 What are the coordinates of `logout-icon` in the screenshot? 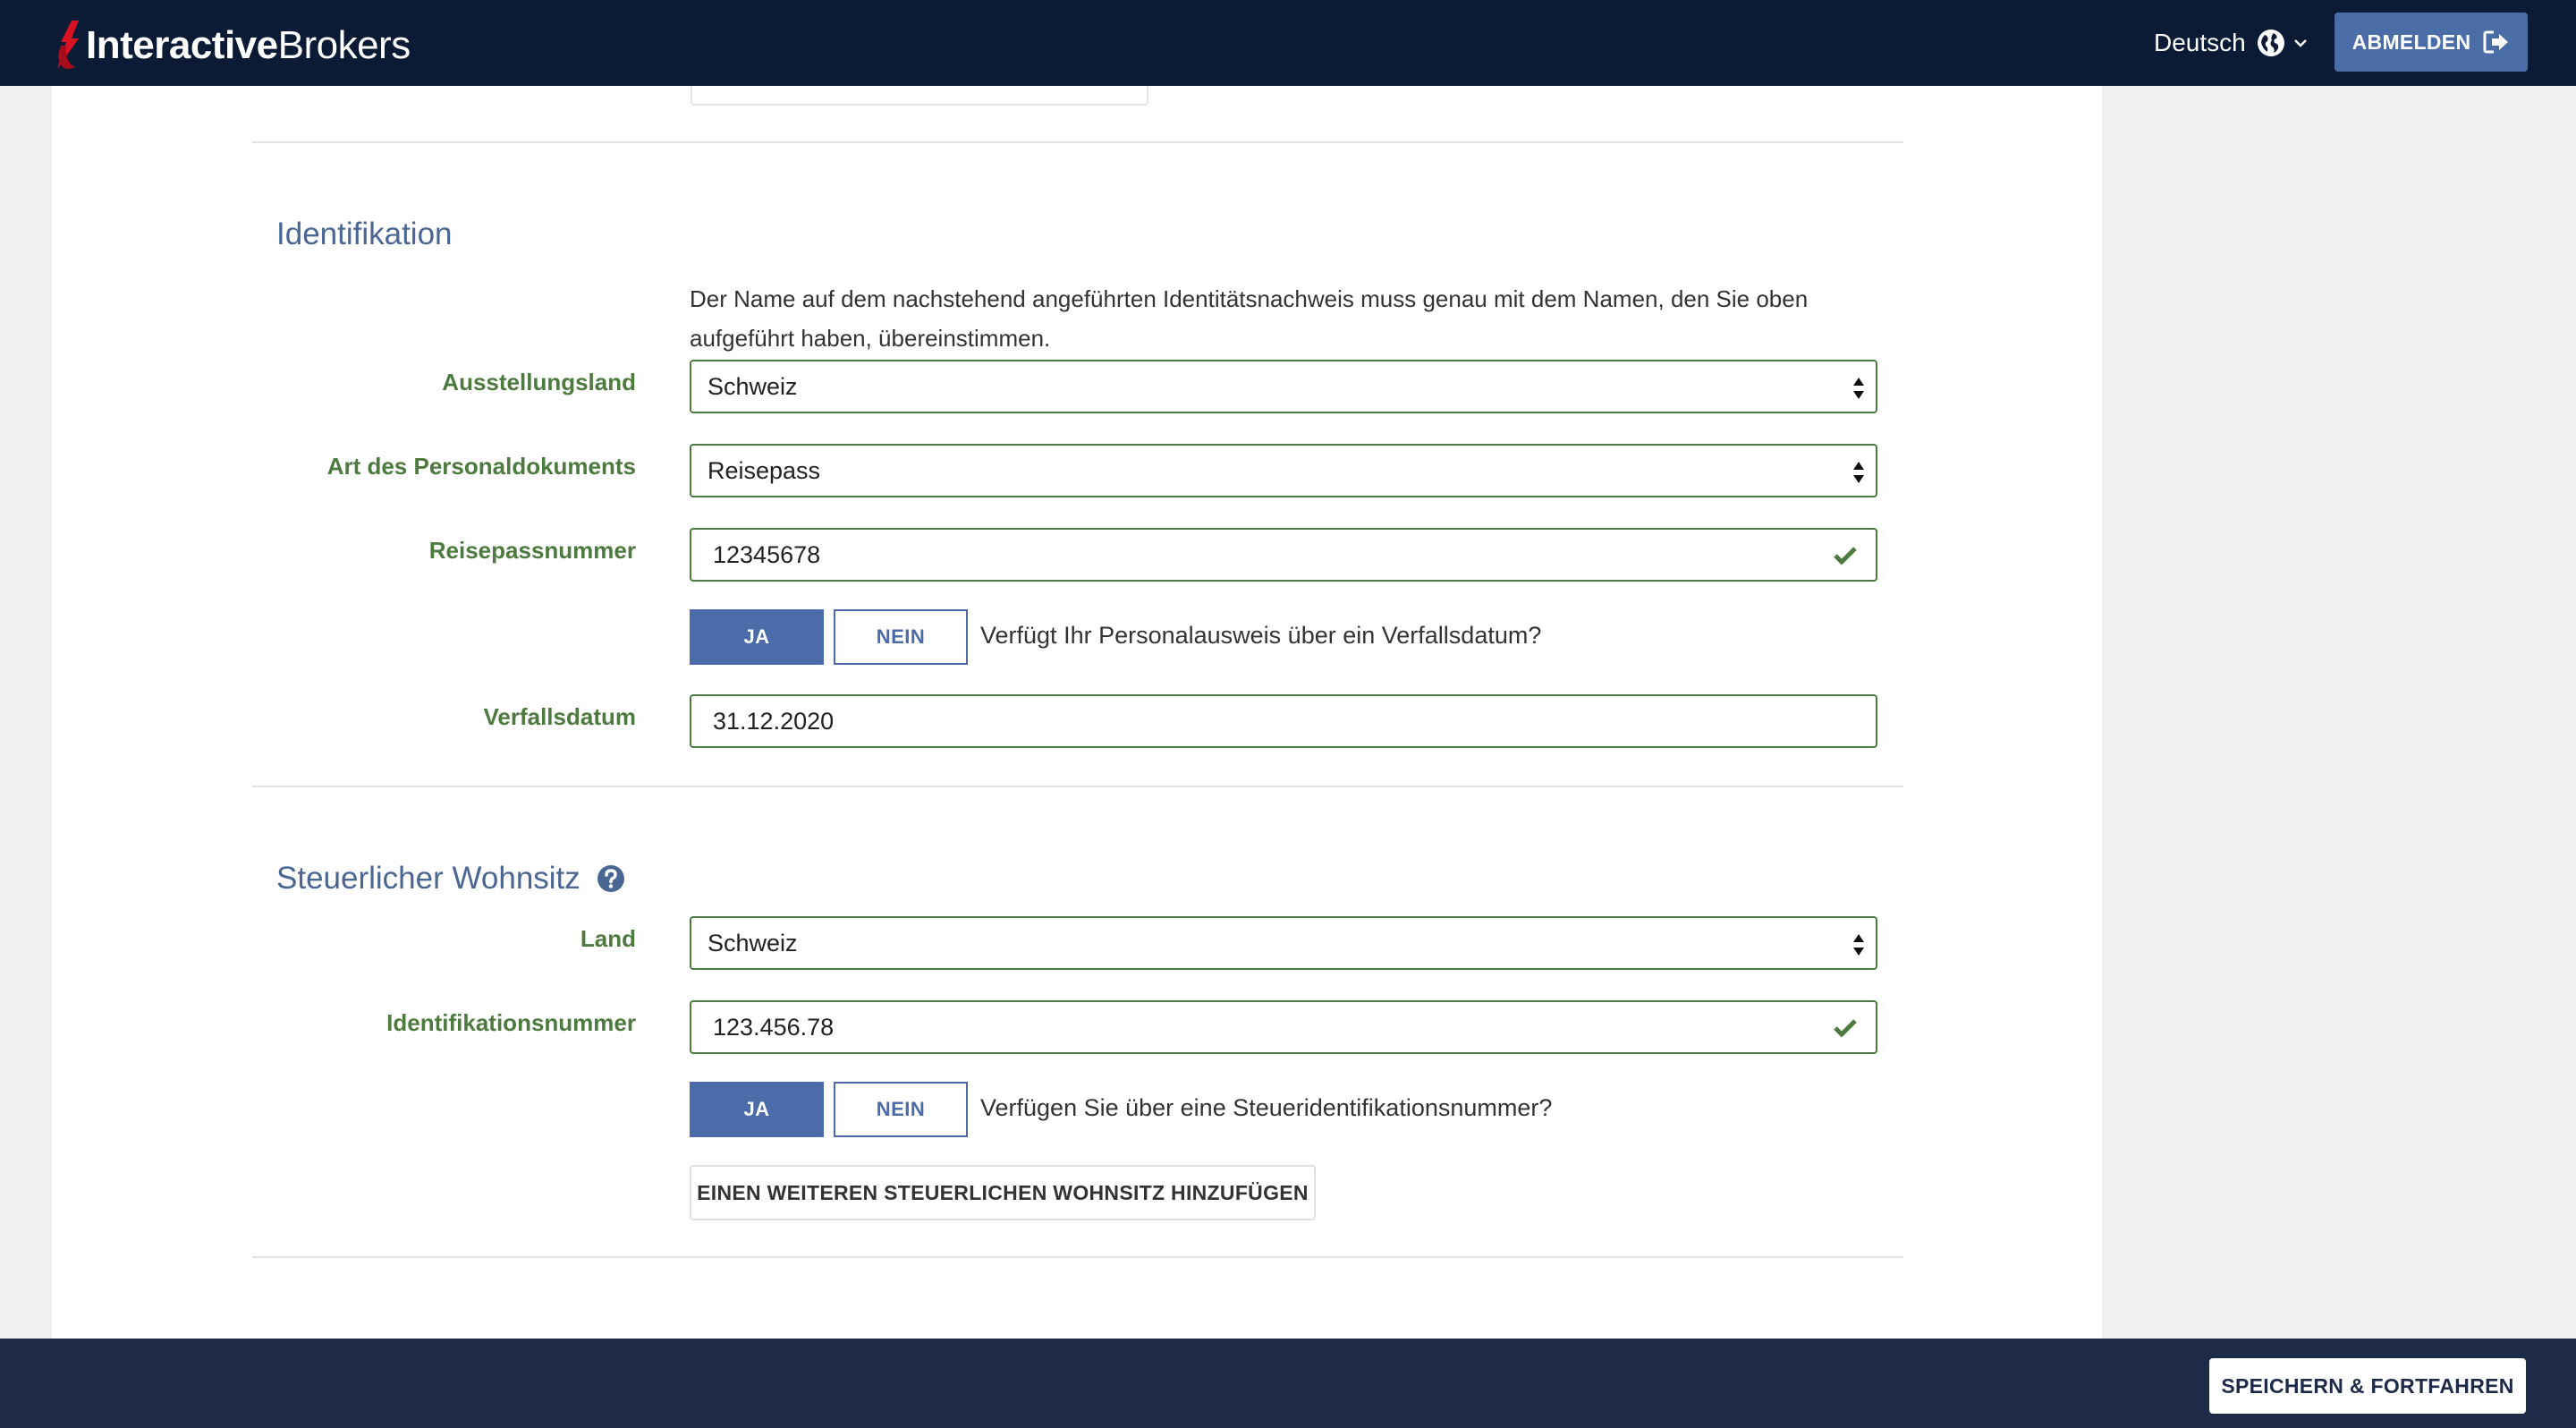 It's located at (2496, 42).